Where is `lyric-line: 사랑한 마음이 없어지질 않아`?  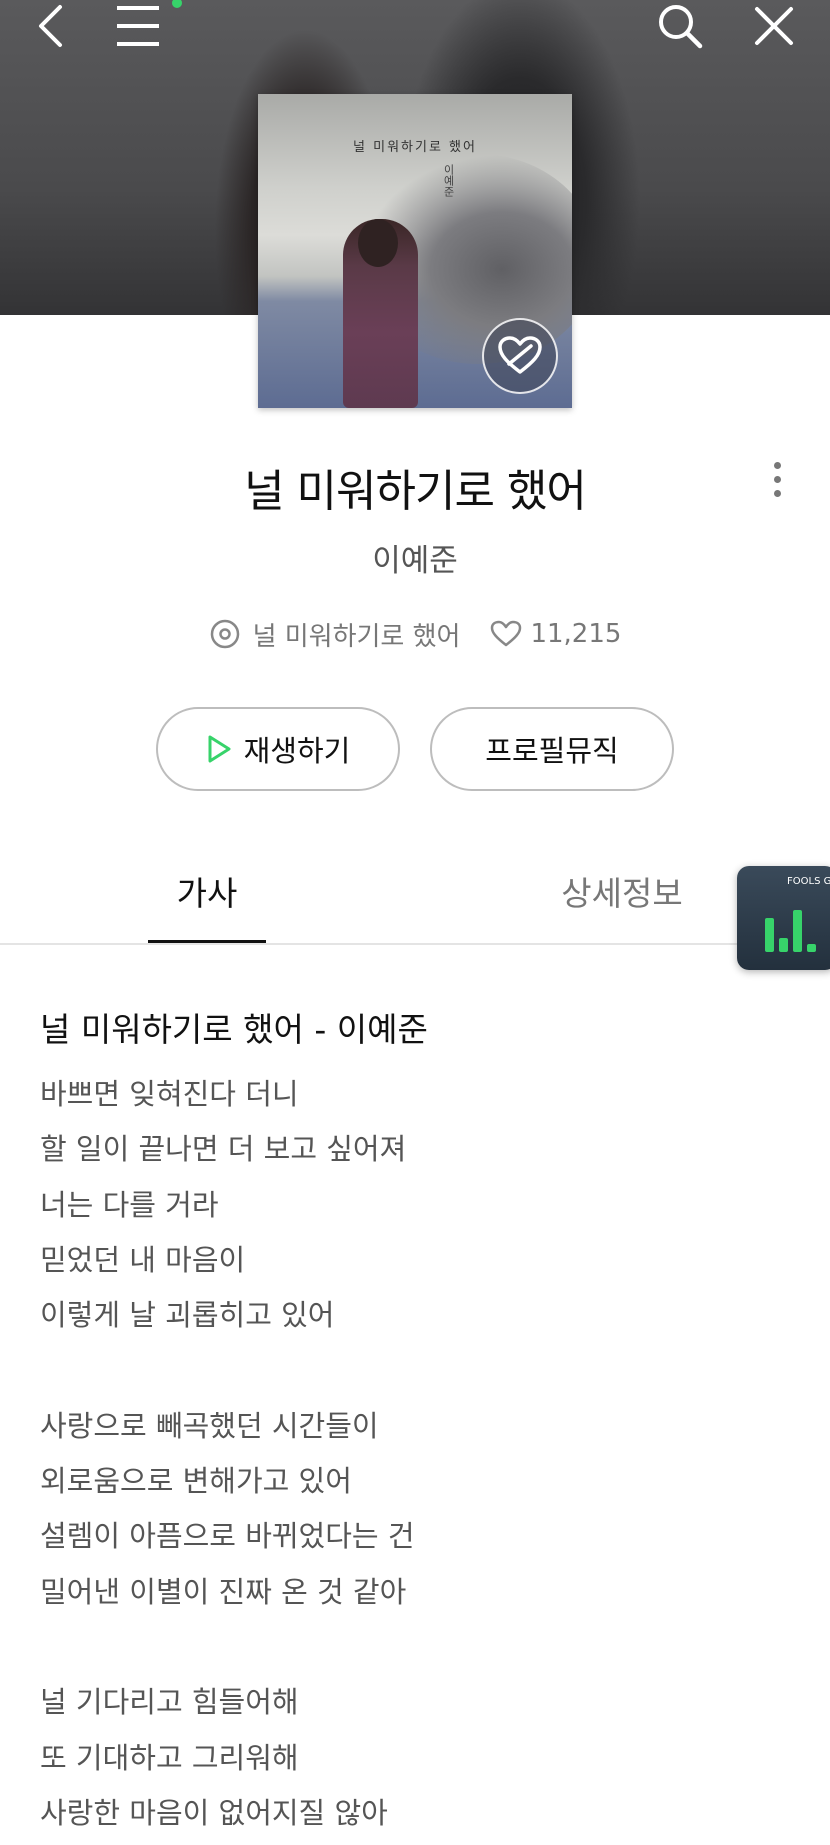 lyric-line: 사랑한 마음이 없어지질 않아 is located at coordinates (214, 1812).